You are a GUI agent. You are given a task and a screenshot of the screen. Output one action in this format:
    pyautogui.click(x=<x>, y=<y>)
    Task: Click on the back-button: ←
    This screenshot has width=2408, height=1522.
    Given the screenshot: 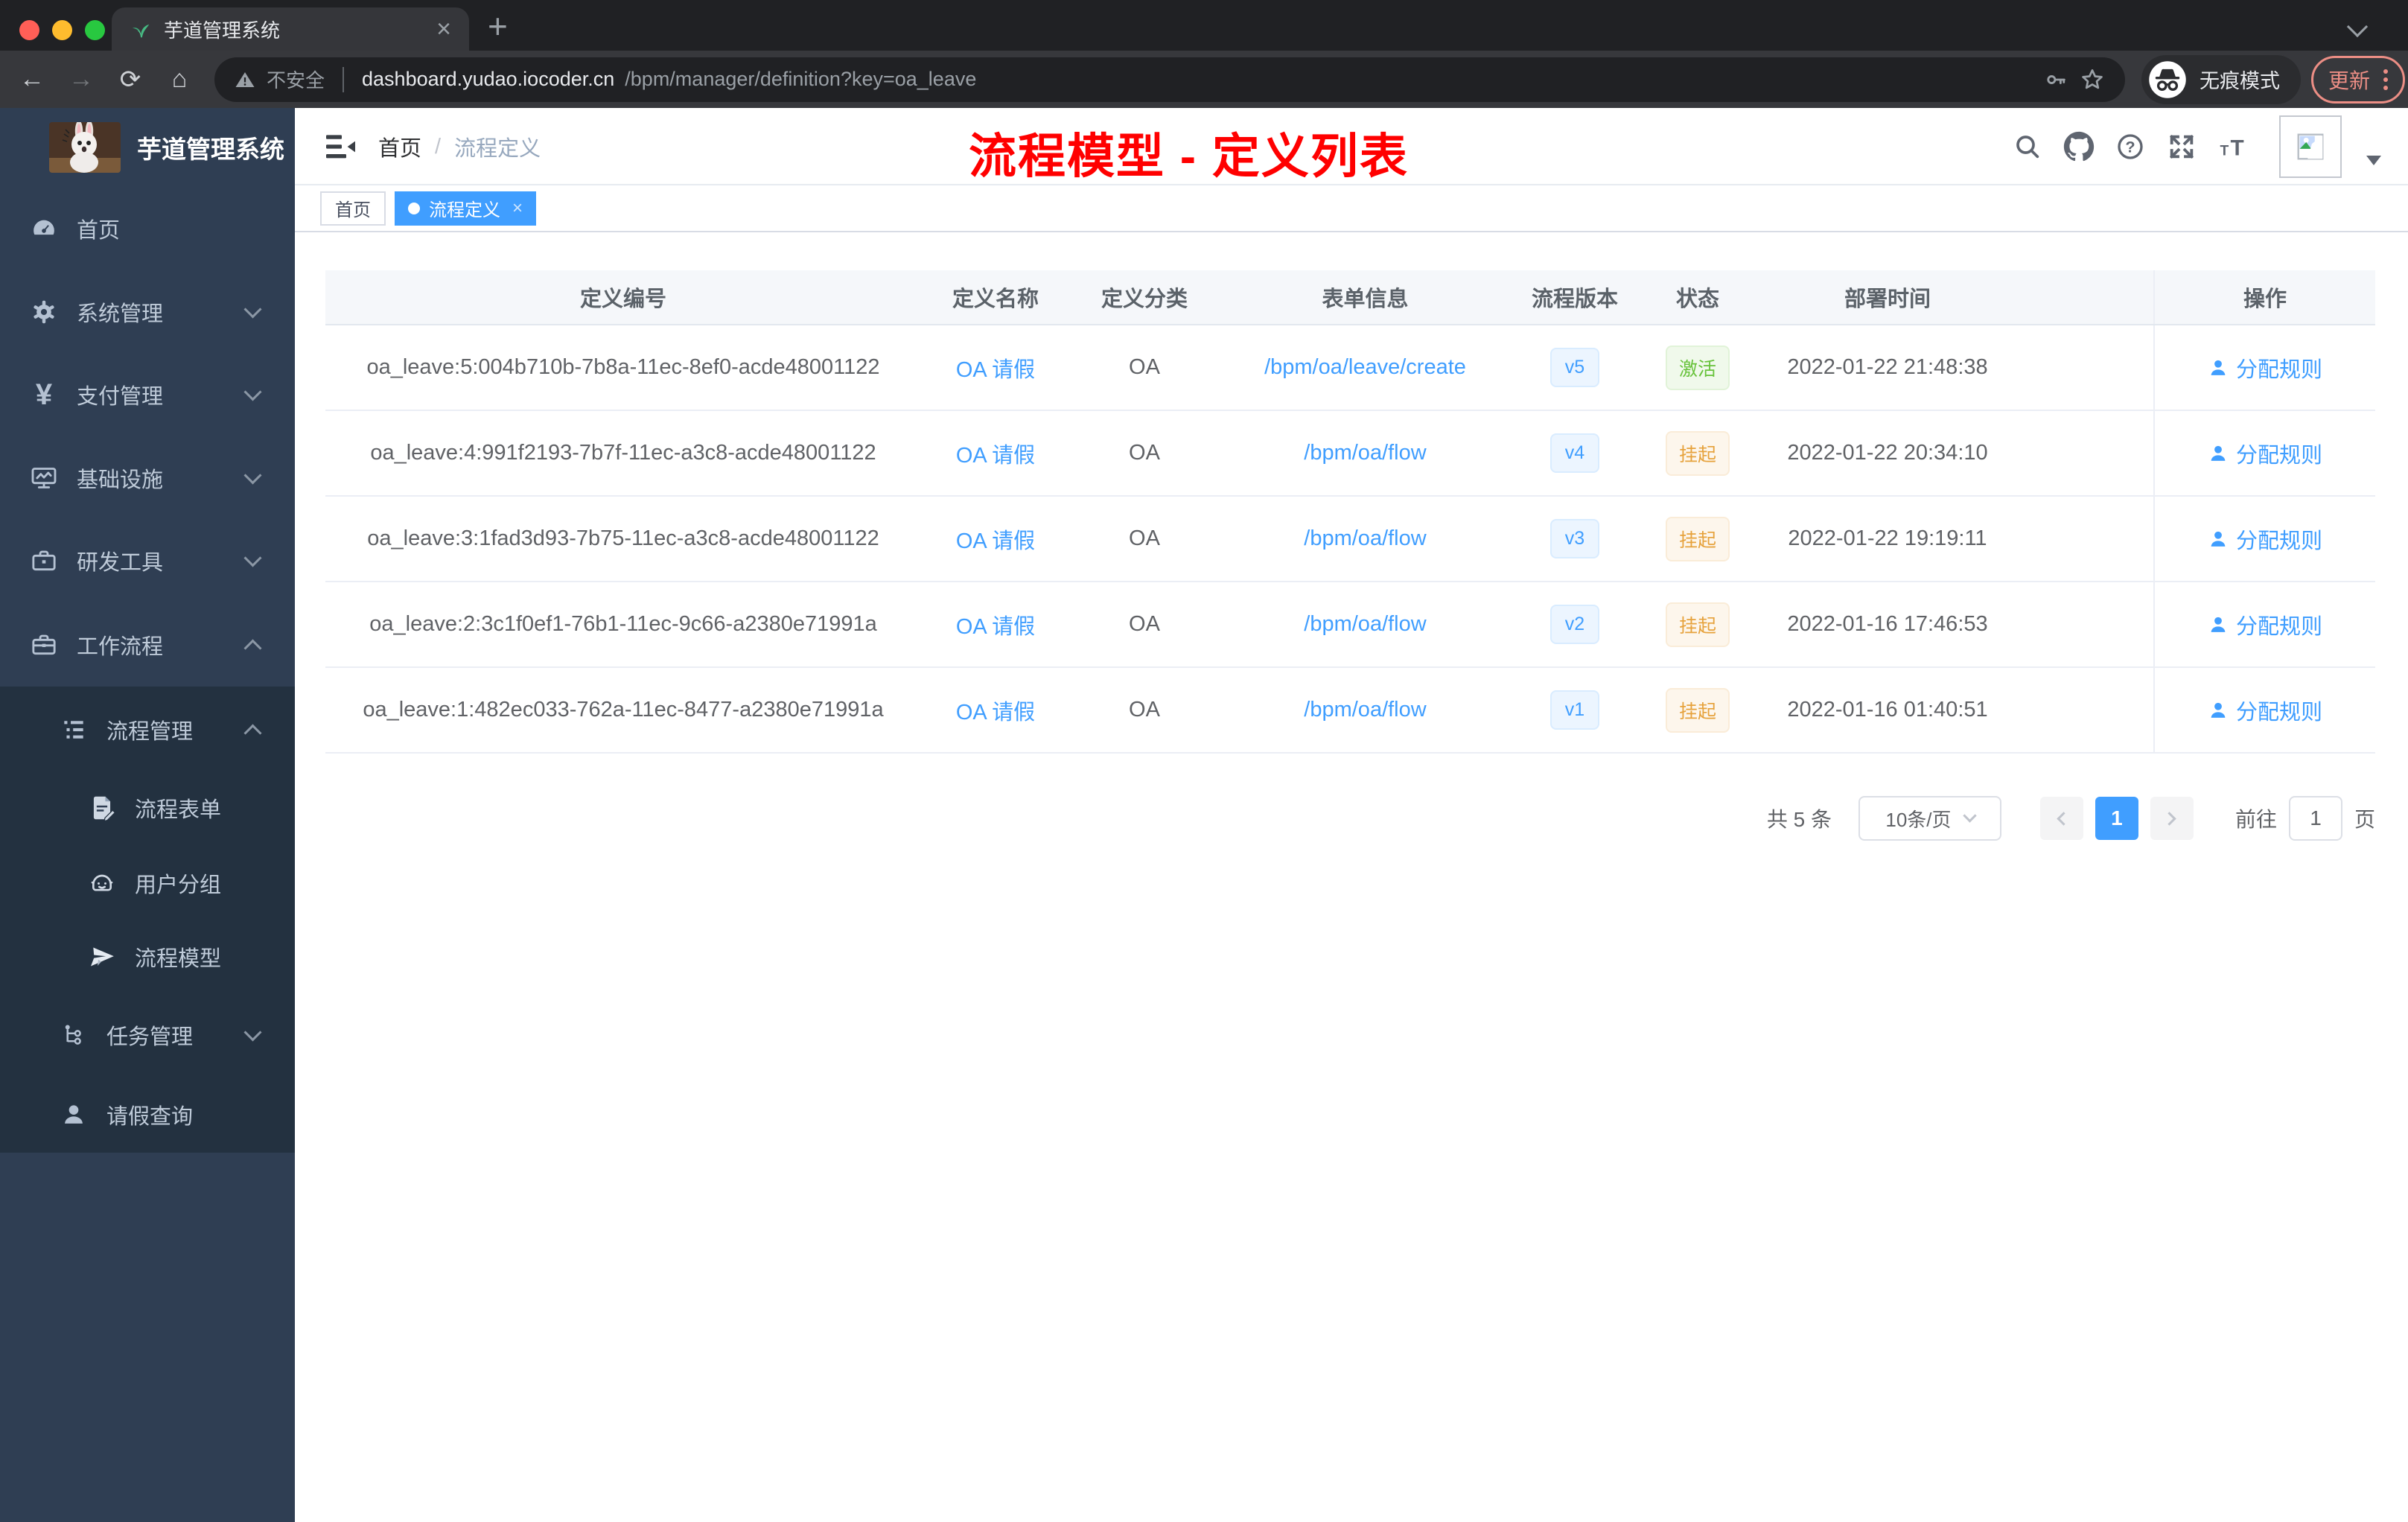 What is the action you would take?
    pyautogui.click(x=32, y=79)
    